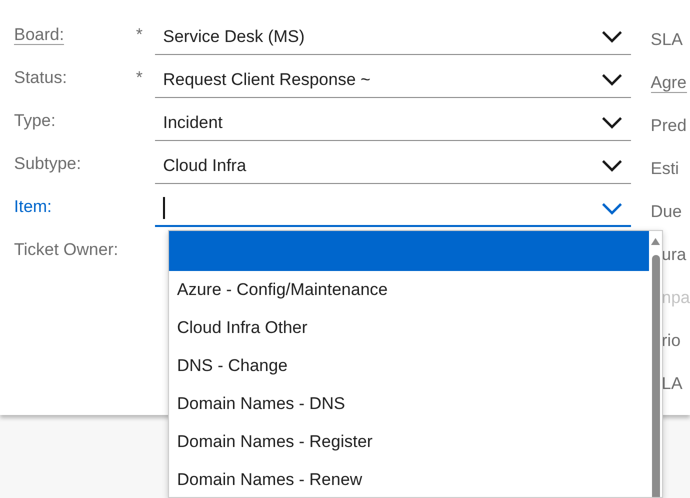 This screenshot has width=690, height=498. Describe the element at coordinates (672, 383) in the screenshot. I see `field-label: LA` at that location.